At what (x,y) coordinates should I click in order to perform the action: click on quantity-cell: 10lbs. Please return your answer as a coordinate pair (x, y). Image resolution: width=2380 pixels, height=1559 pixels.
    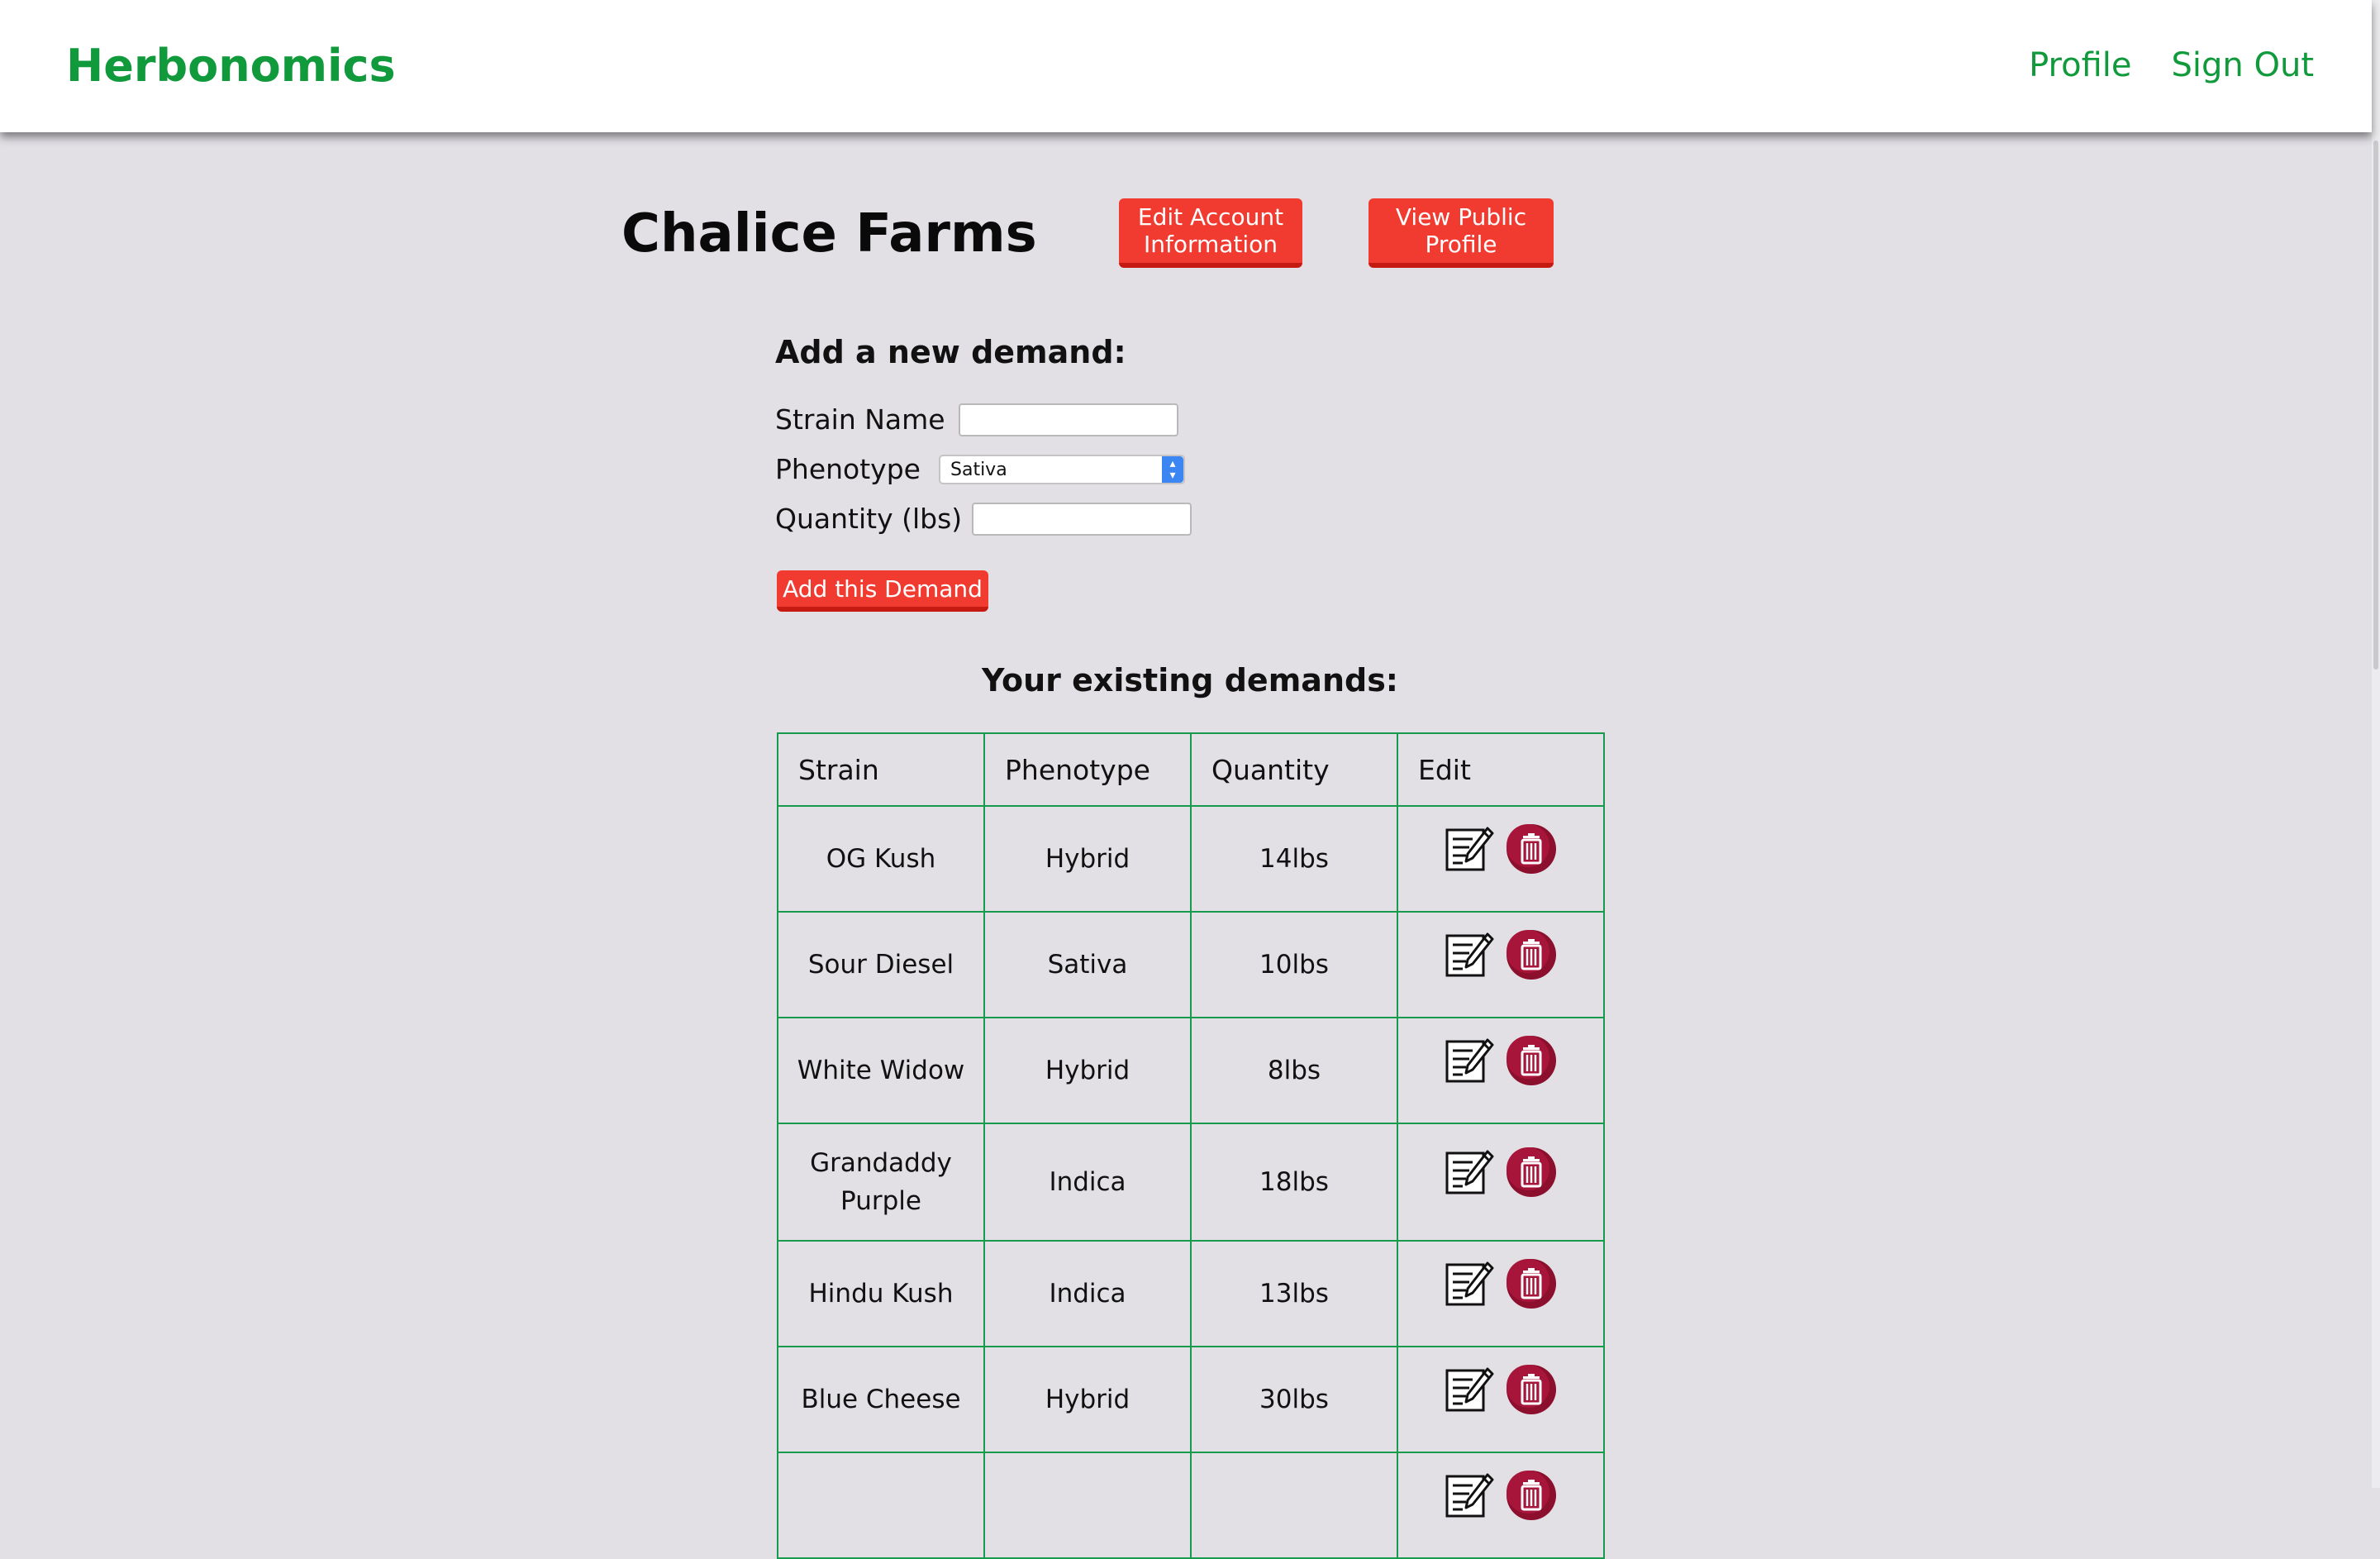
    Looking at the image, I should click on (1294, 965).